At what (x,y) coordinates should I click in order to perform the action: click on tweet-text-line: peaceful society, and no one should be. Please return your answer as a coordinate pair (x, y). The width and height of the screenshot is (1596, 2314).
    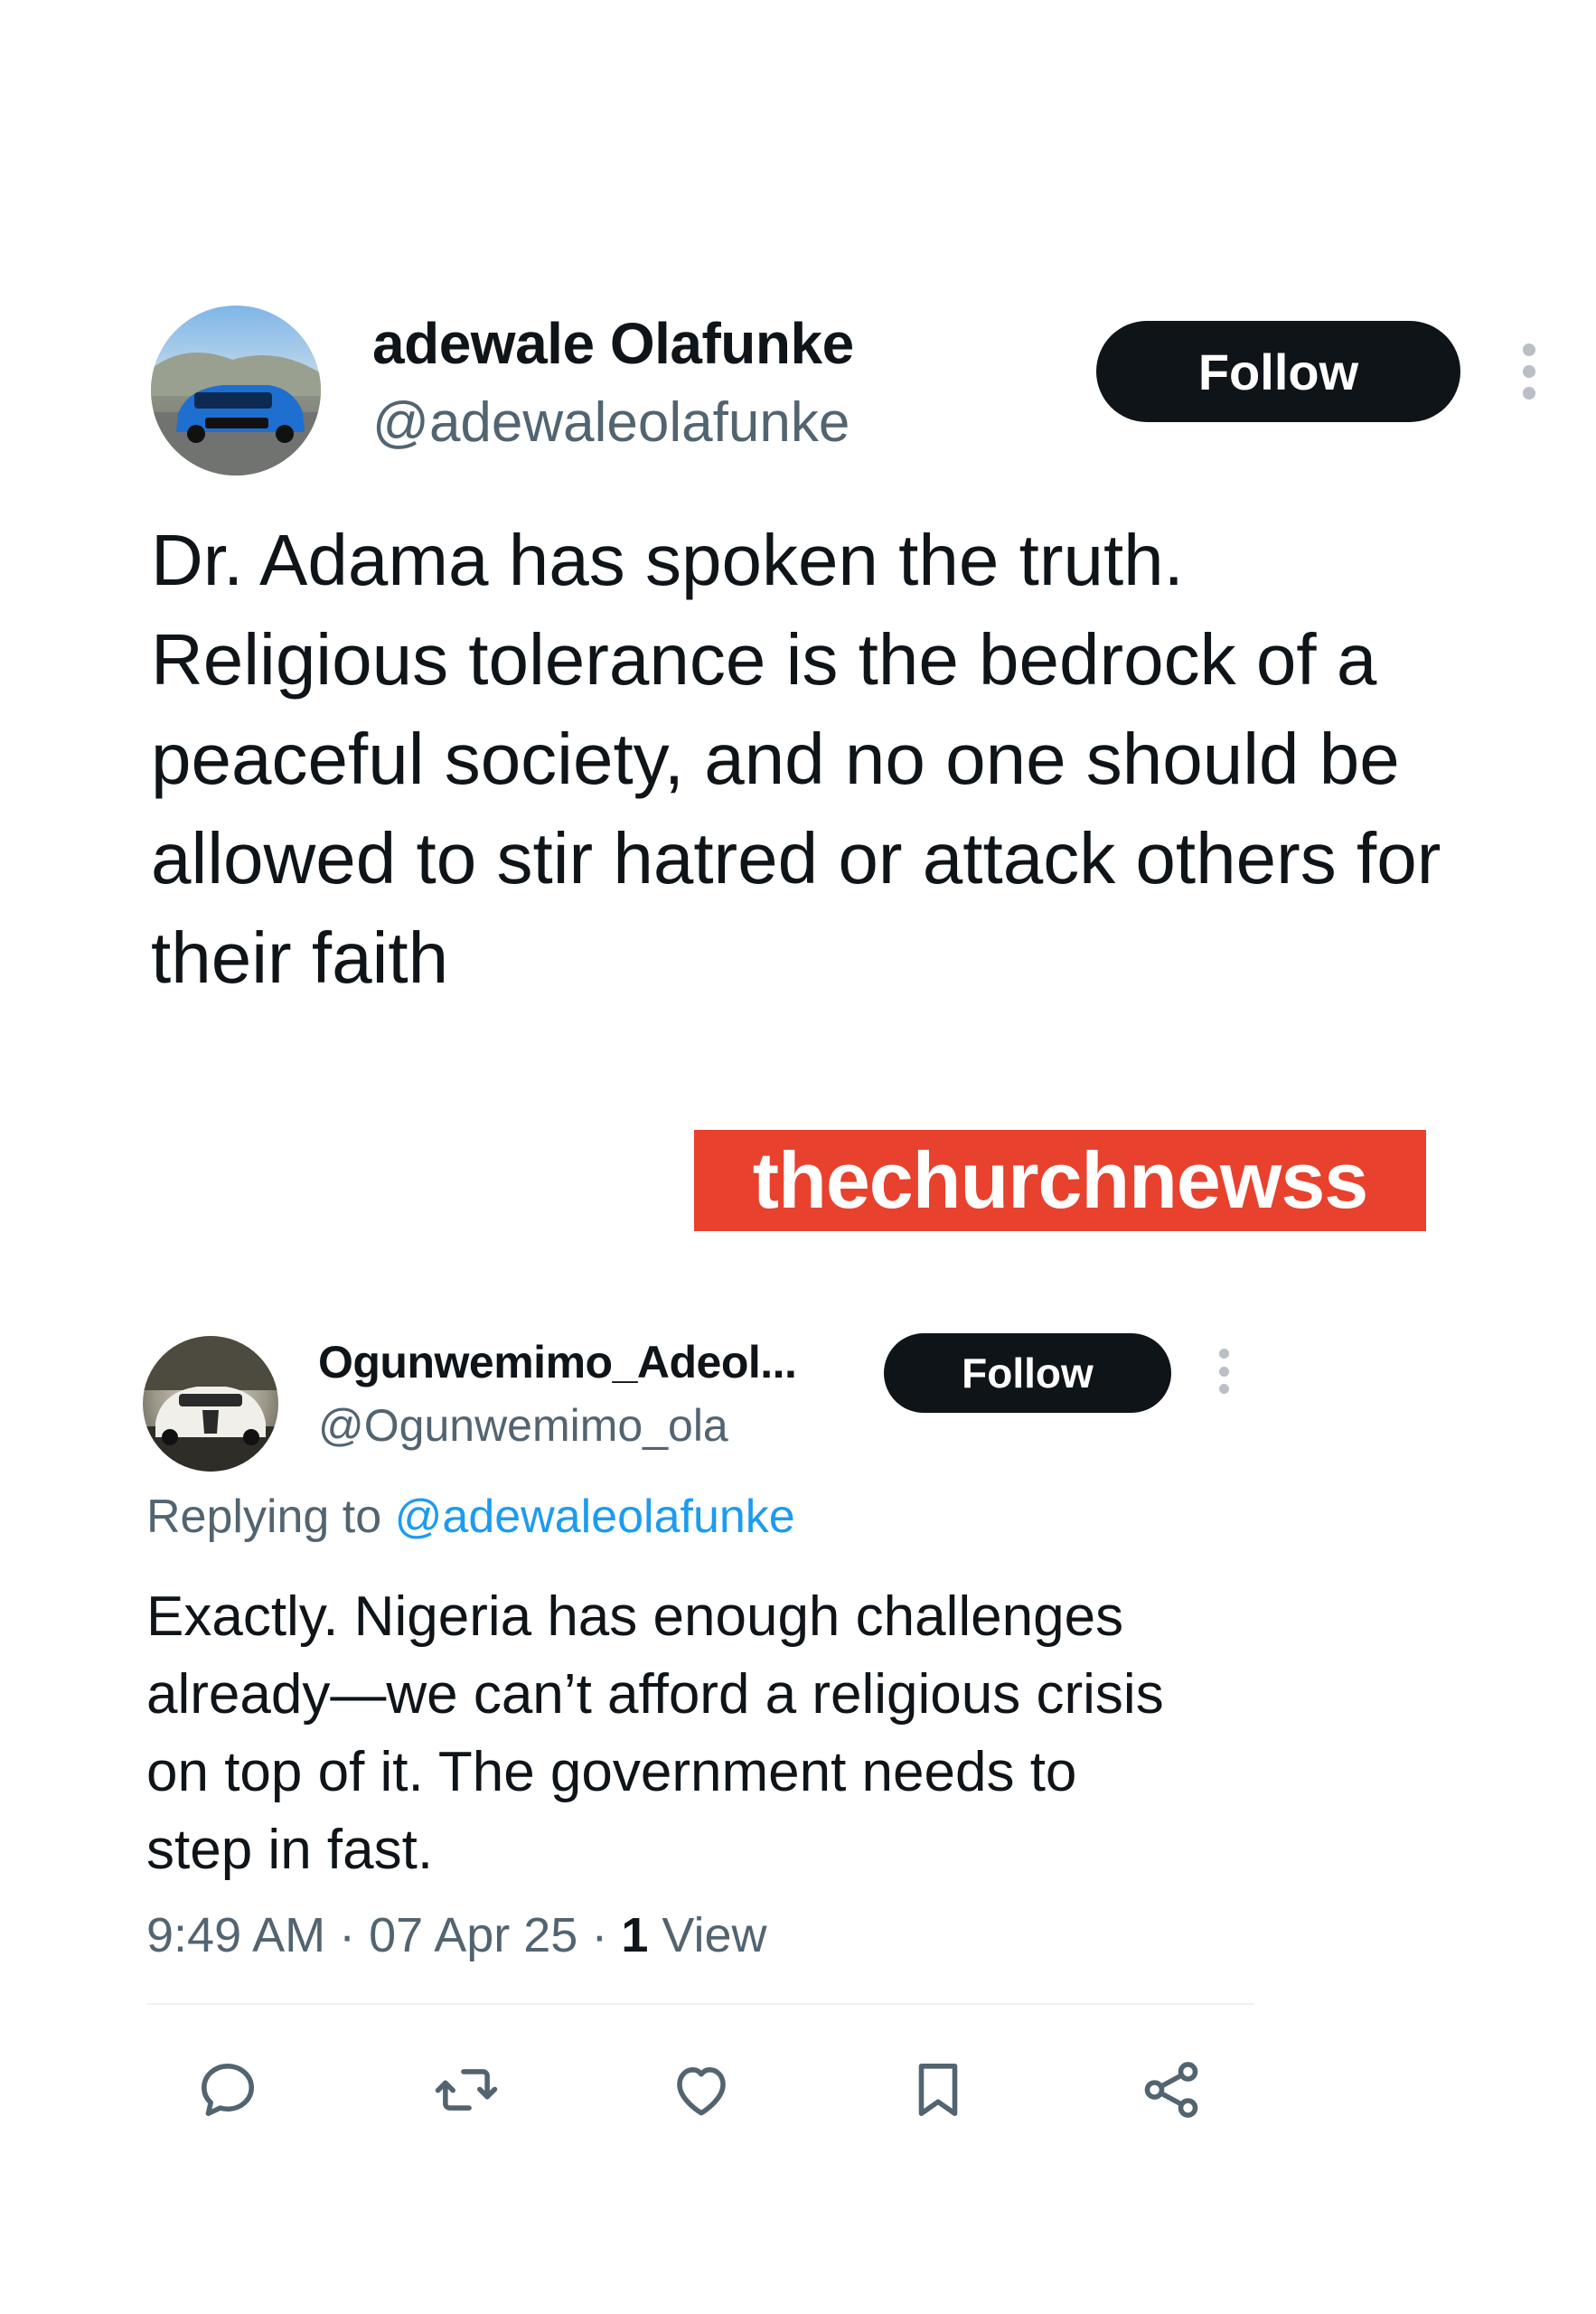
    Looking at the image, I should click on (775, 759).